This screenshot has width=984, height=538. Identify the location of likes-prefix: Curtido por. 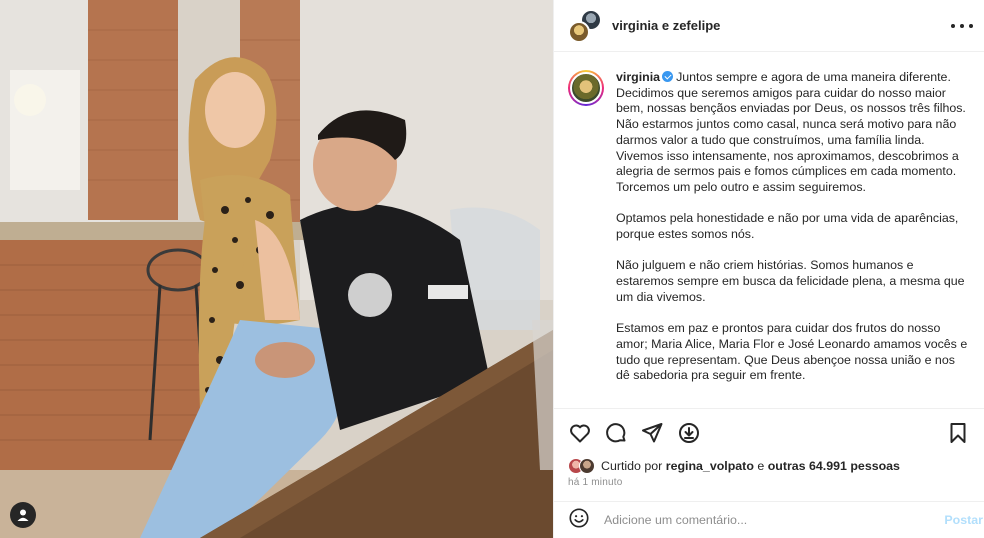
(632, 466).